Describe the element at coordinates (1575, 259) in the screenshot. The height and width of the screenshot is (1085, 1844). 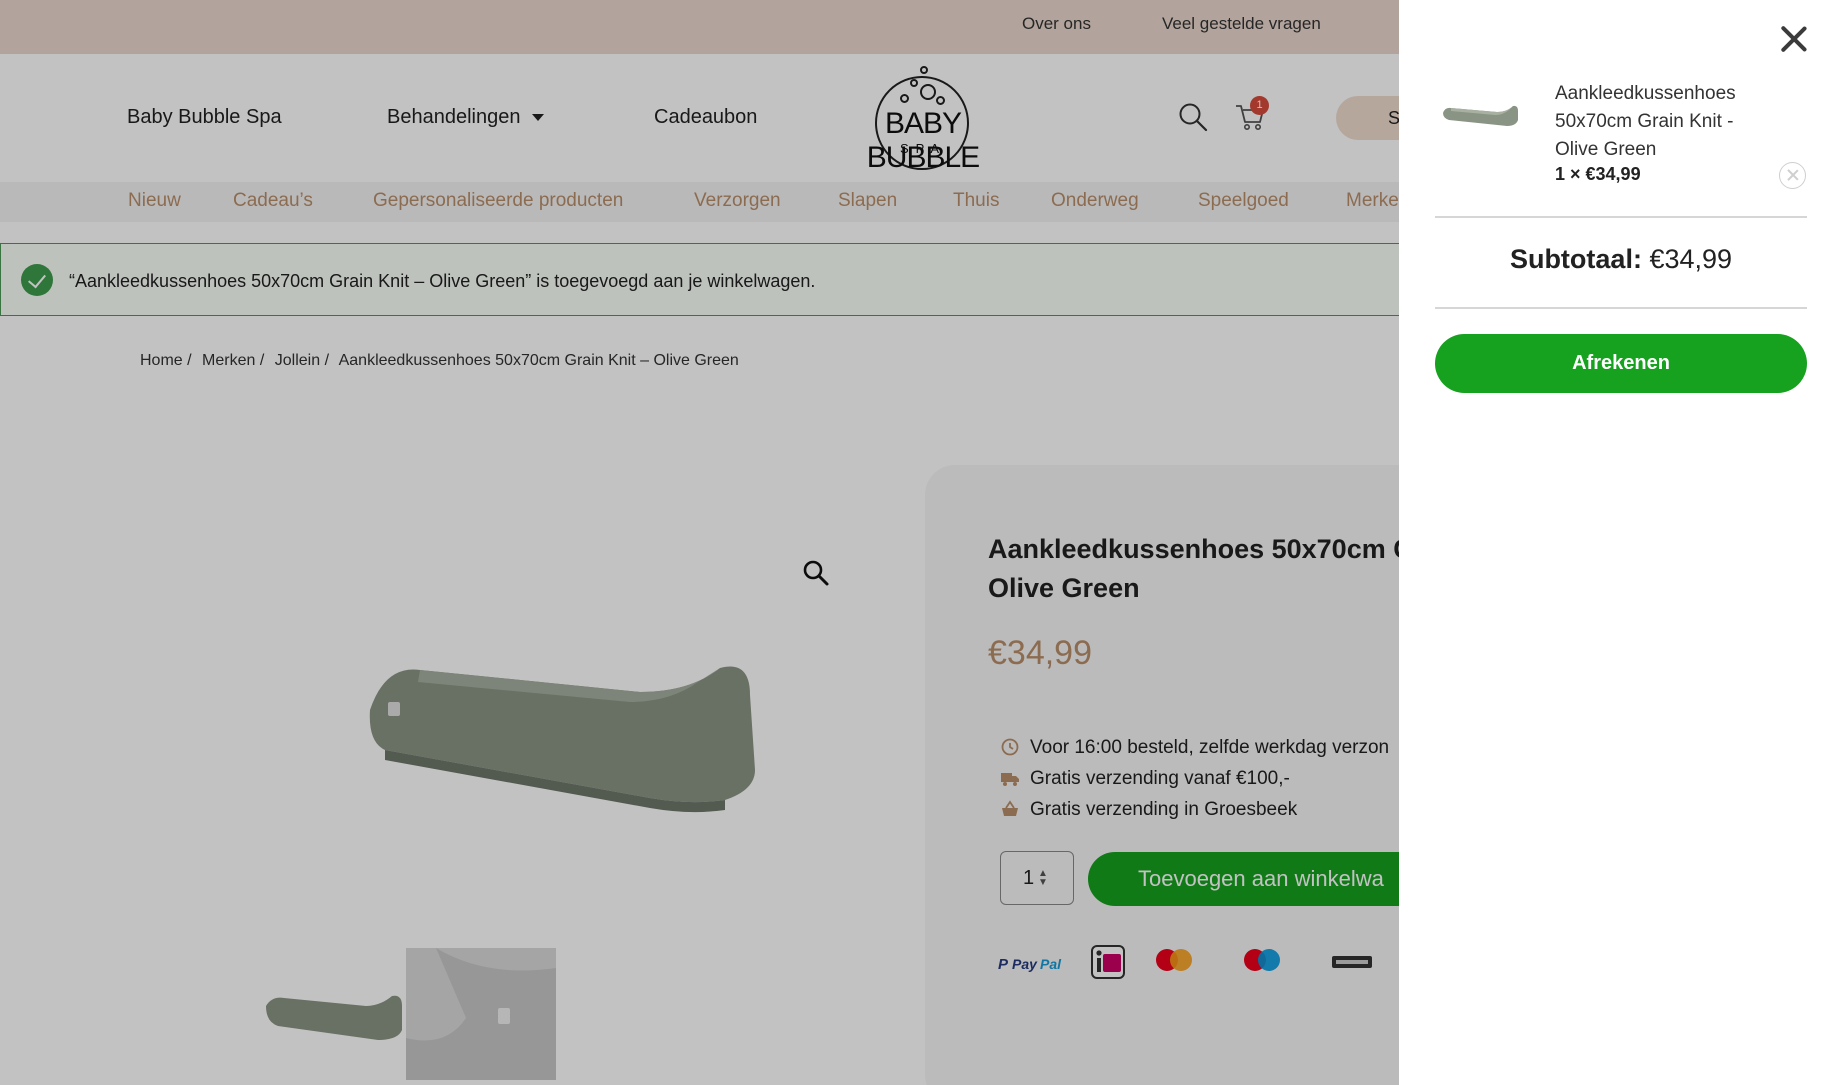
I see `subtotal-label: Subtotaal:` at that location.